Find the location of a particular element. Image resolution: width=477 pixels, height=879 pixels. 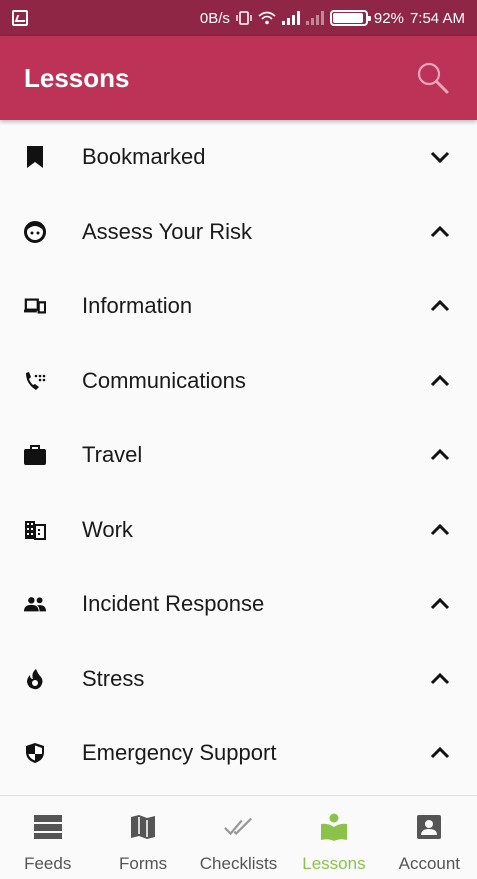

page-title: Lessons is located at coordinates (77, 77).